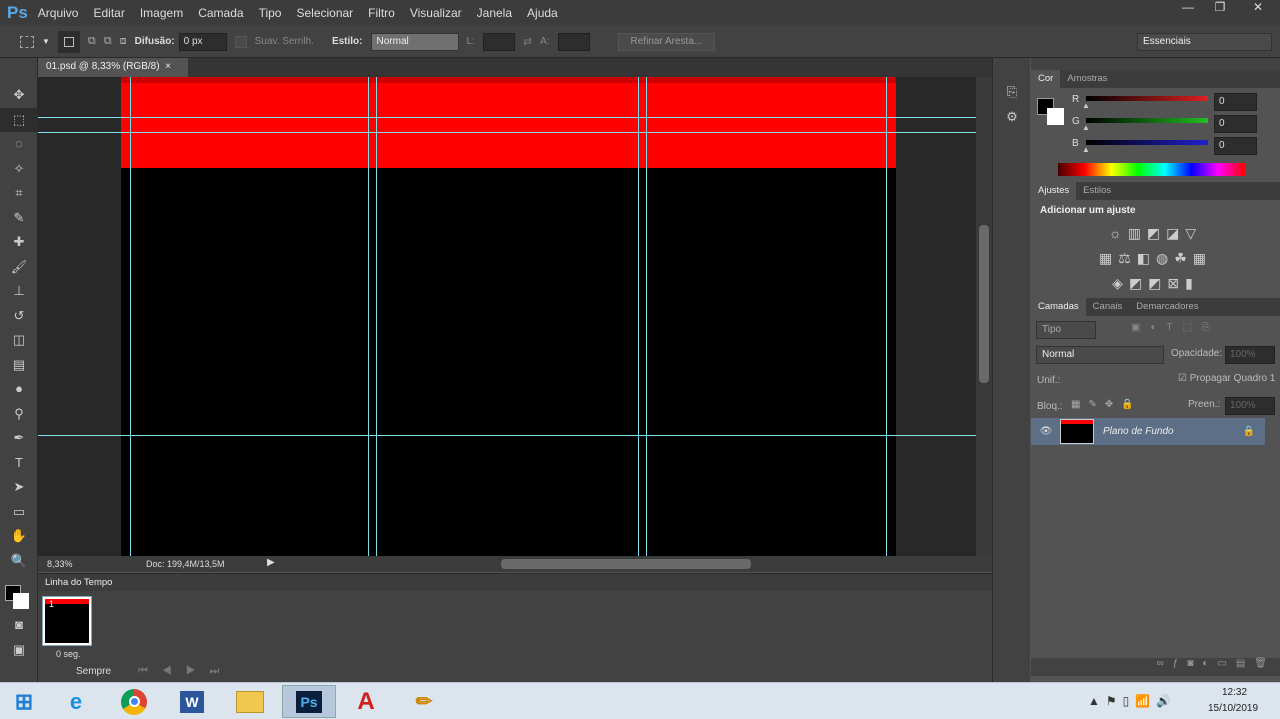 The image size is (1280, 719). Describe the element at coordinates (19, 438) in the screenshot. I see `pen-tool-icon: ✒` at that location.